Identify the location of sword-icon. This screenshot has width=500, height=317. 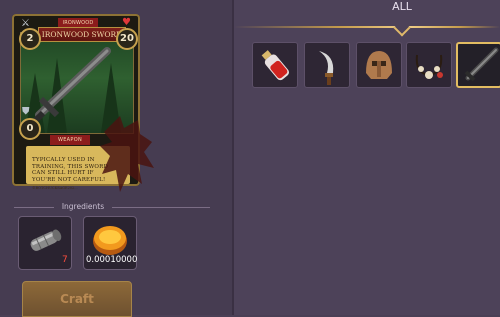
(481, 64).